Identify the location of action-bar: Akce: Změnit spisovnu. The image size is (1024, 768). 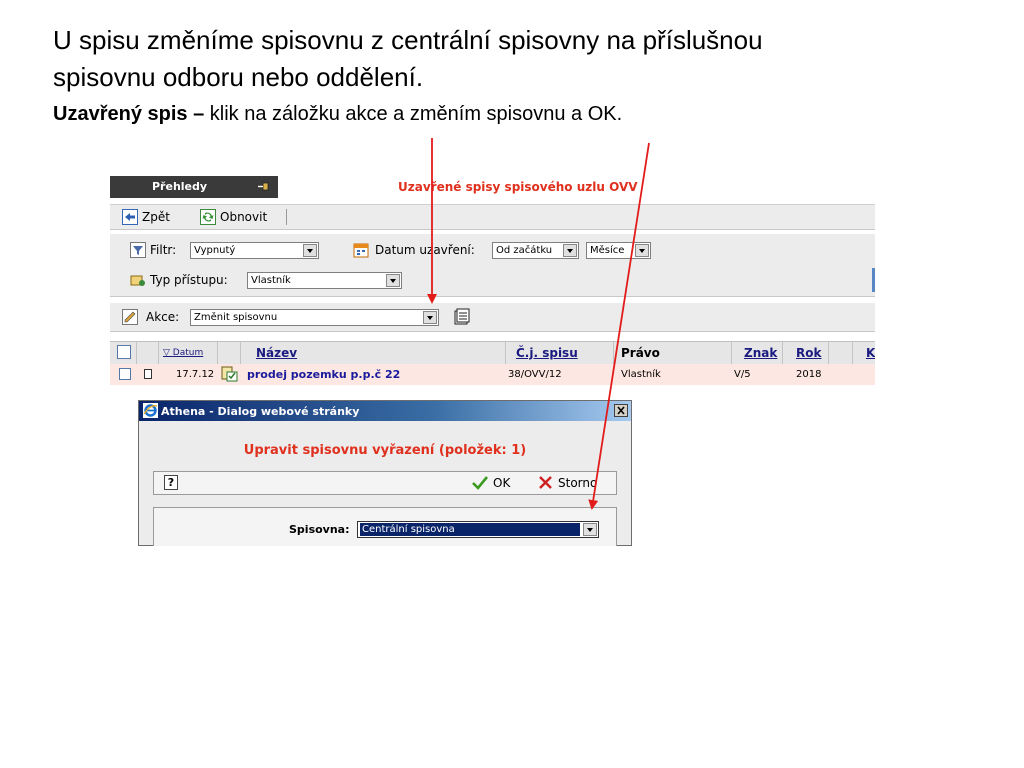
(492, 317).